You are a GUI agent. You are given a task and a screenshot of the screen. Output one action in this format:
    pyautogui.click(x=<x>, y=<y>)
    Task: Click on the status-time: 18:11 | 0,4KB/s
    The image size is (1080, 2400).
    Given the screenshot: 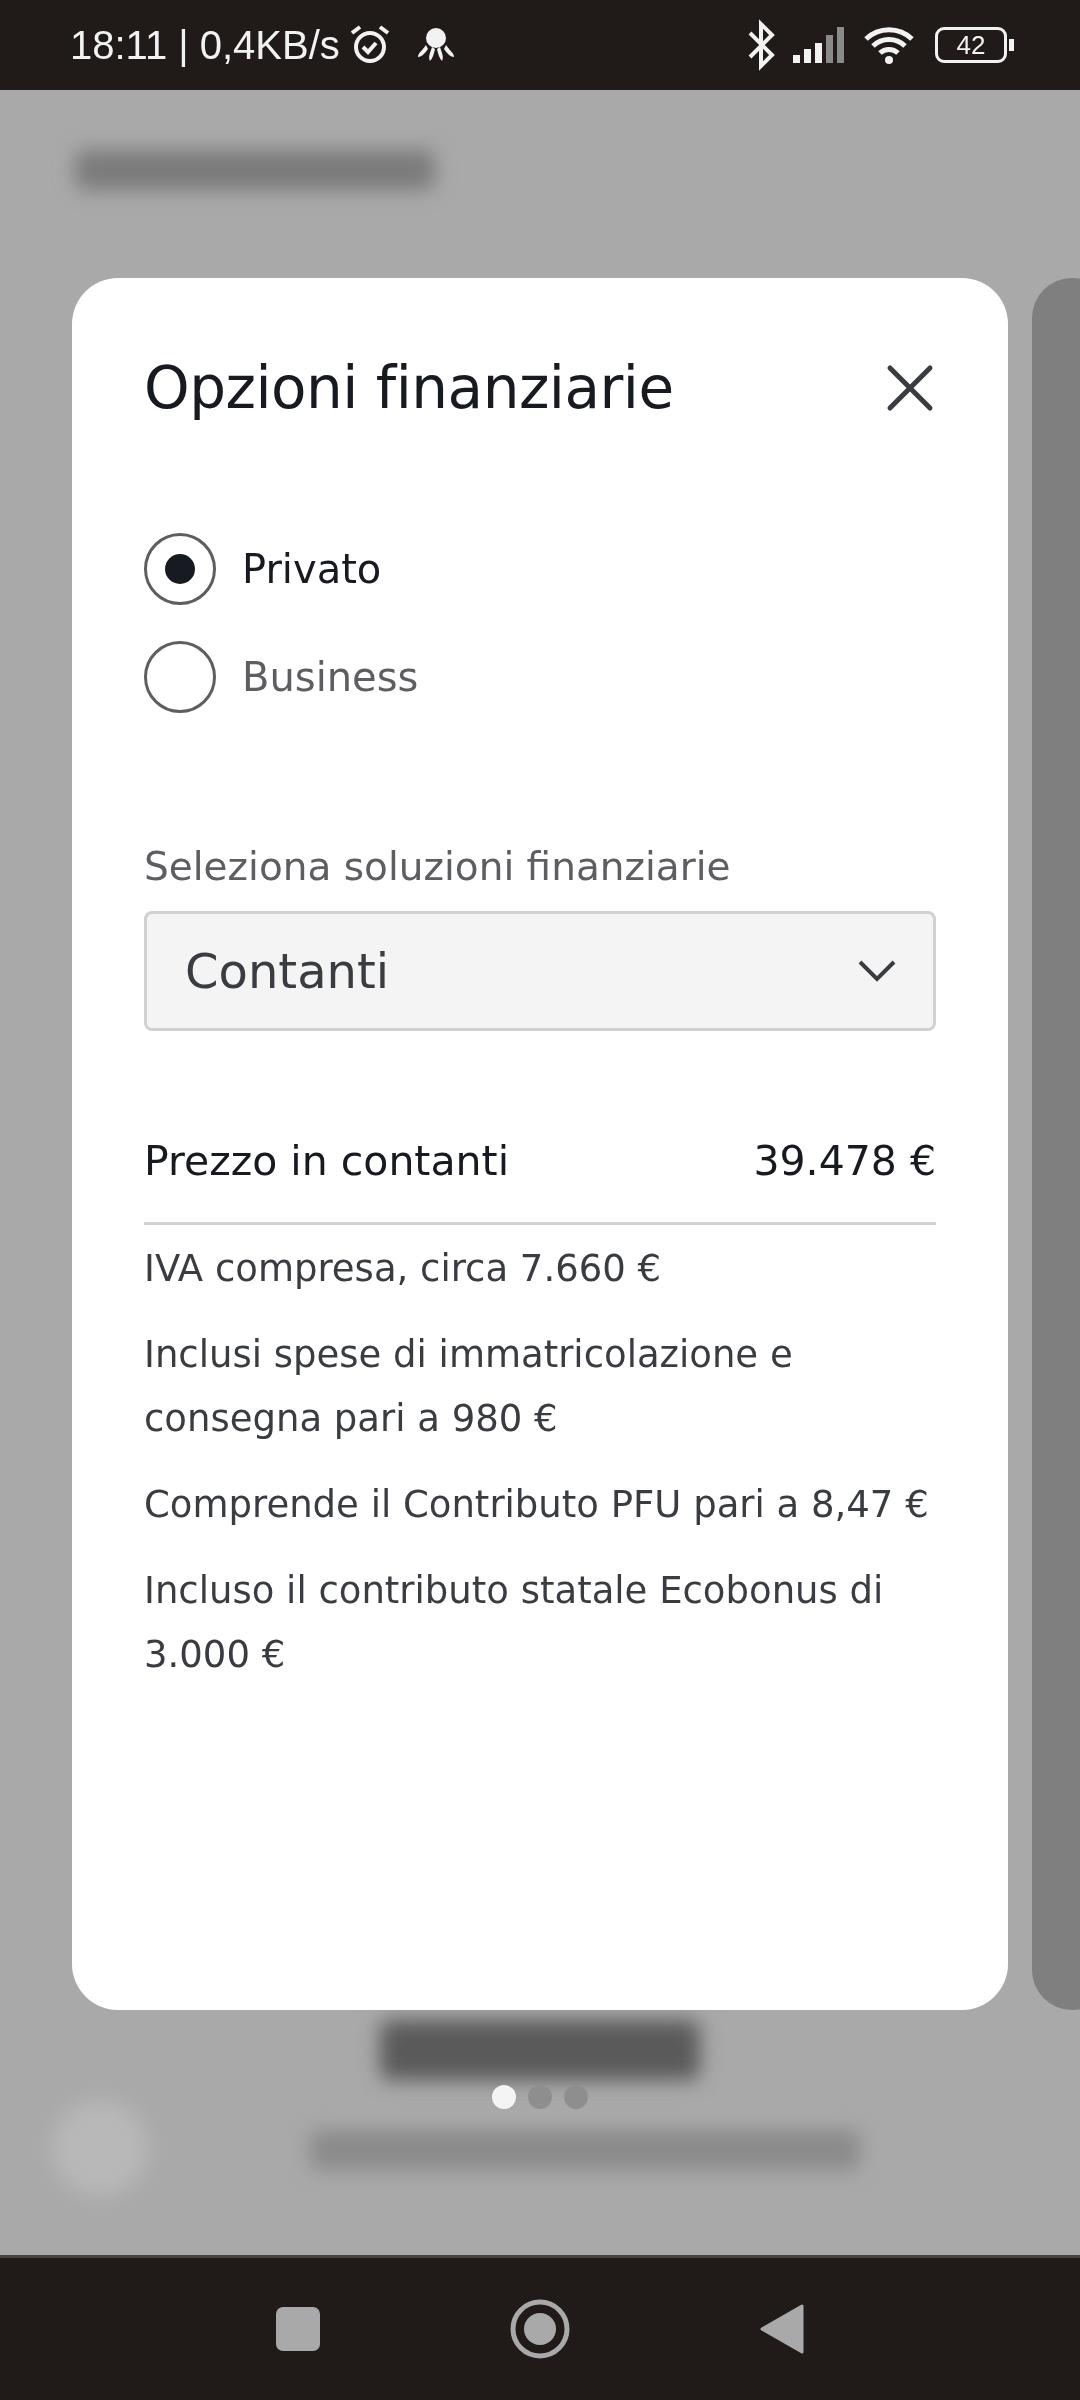 What is the action you would take?
    pyautogui.click(x=205, y=45)
    